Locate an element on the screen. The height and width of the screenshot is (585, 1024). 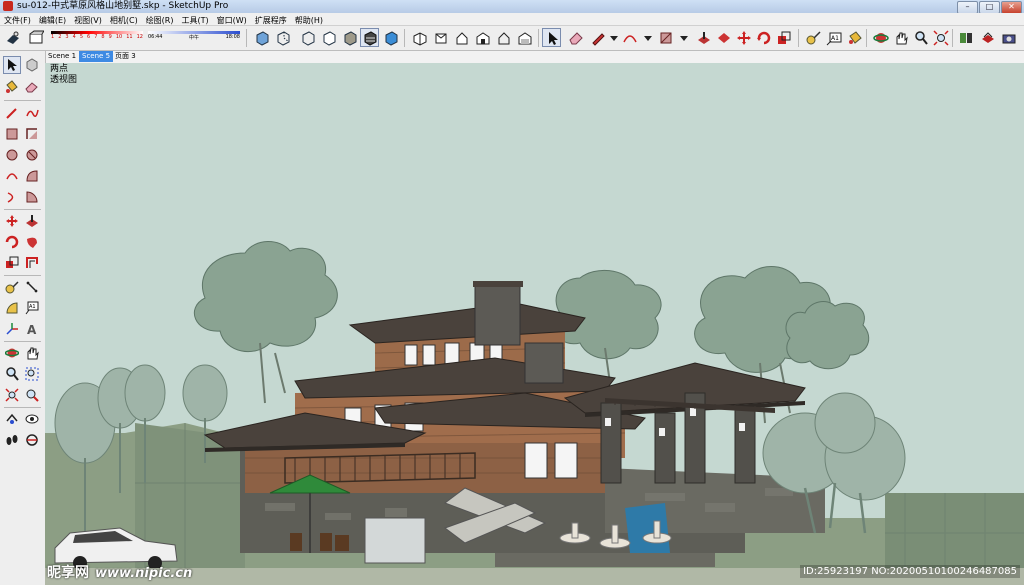
front-view-icon is located at coordinates (461, 37).